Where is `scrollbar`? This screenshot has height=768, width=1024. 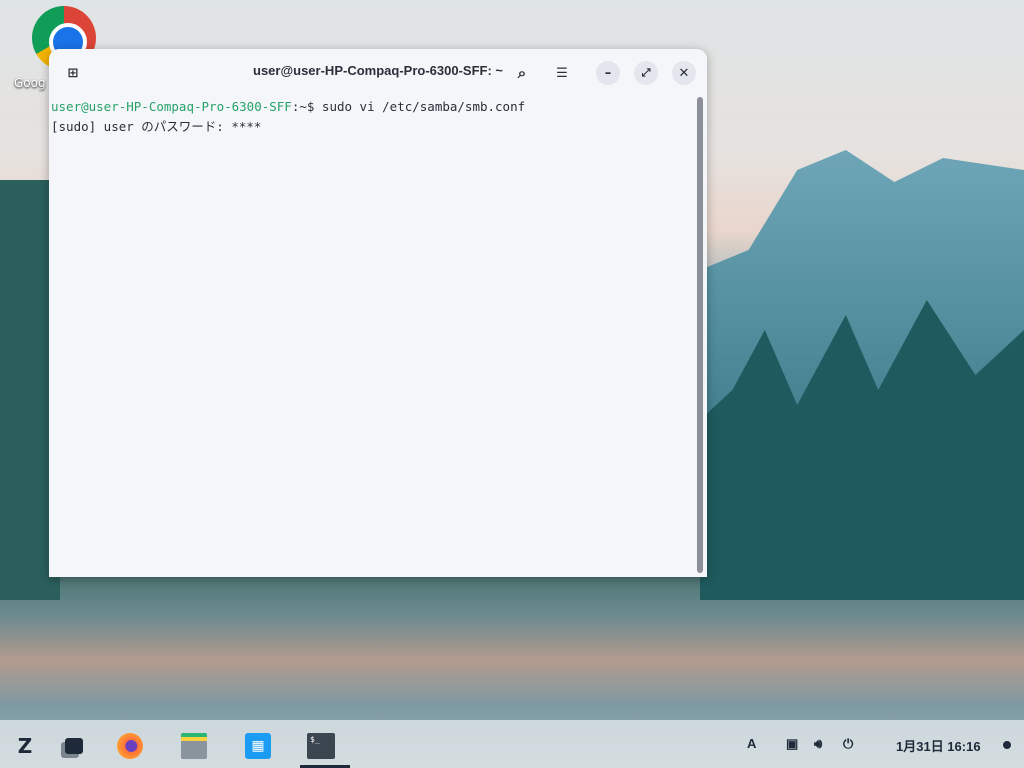
scrollbar is located at coordinates (700, 335).